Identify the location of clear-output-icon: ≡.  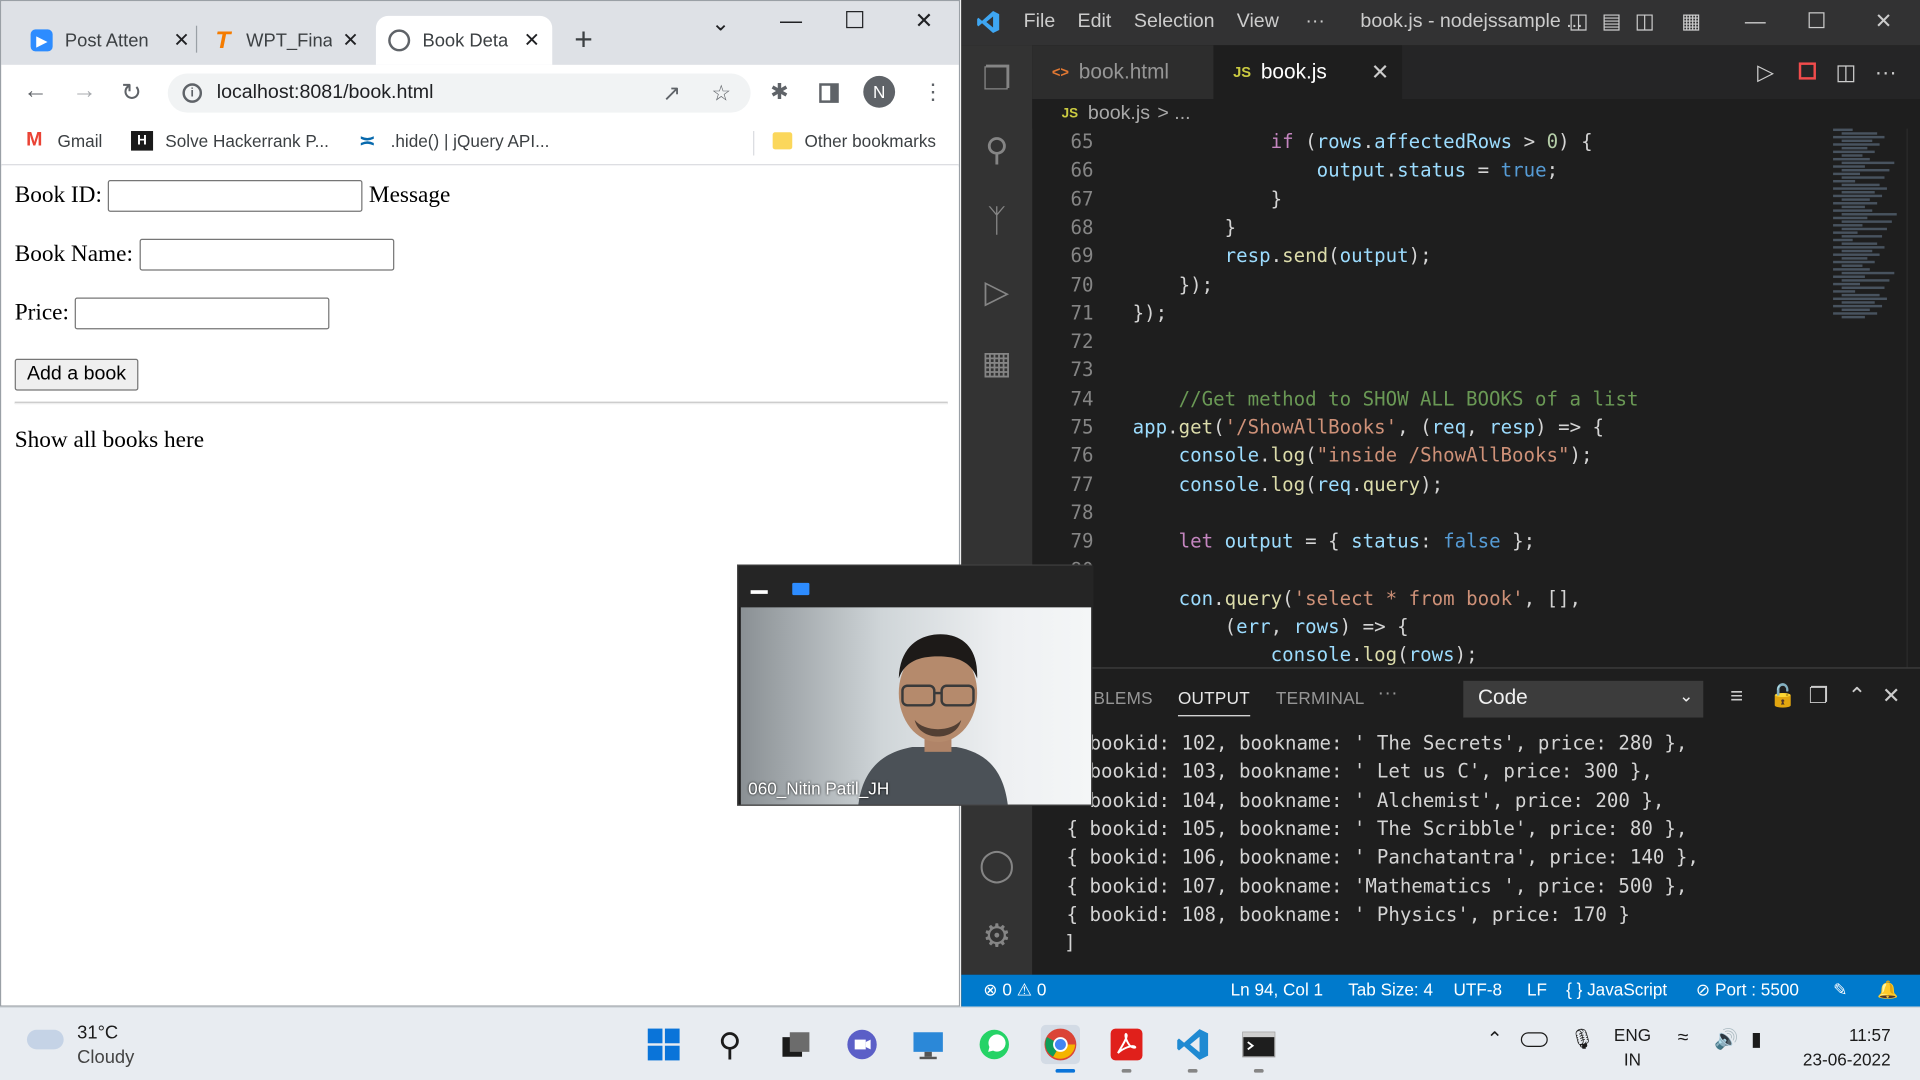
(1736, 696).